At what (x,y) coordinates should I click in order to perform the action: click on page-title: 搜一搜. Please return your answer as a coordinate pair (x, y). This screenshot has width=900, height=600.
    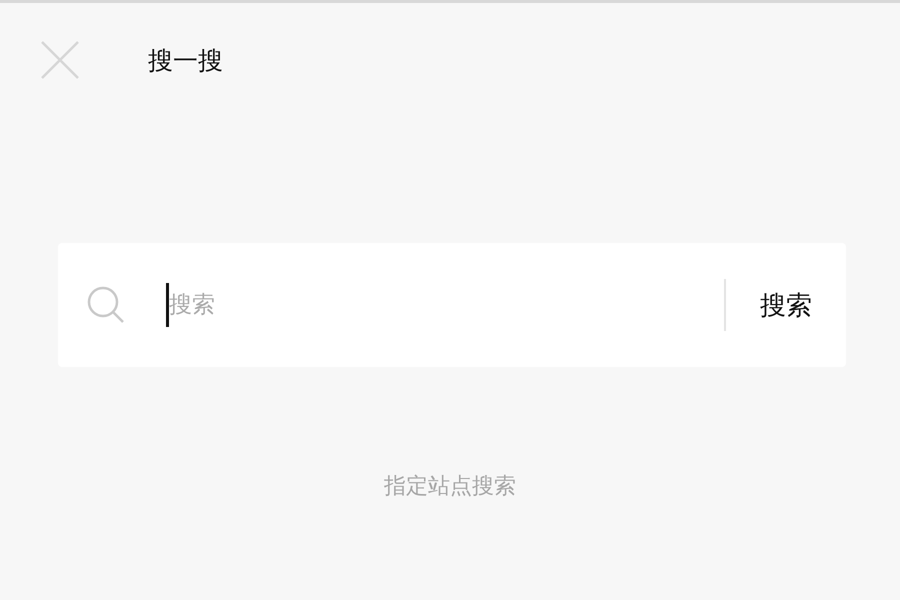
    Looking at the image, I should click on (185, 60).